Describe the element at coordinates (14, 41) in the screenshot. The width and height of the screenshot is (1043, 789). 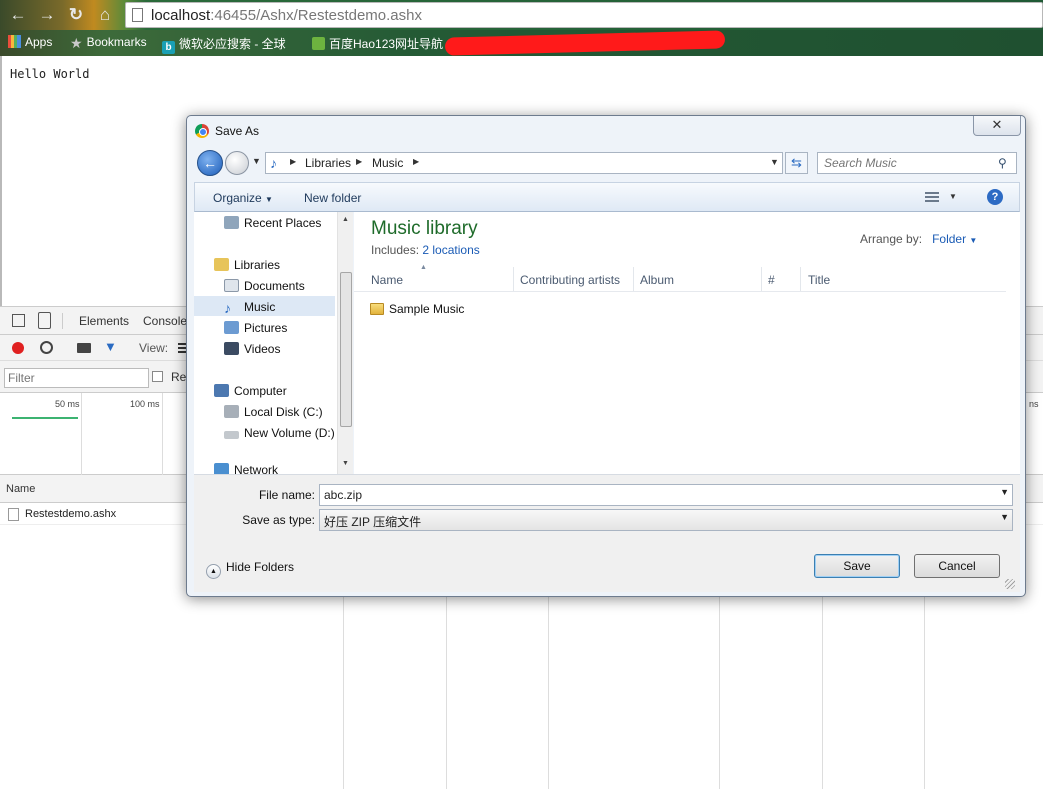
I see `apps-grid-icon` at that location.